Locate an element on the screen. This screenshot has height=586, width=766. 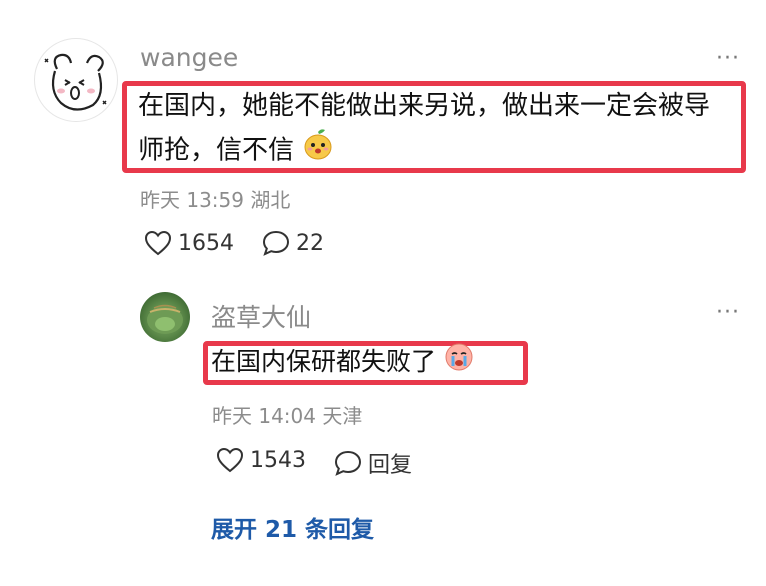
reply-text-content: 在国内保研都失败了 is located at coordinates (324, 361).